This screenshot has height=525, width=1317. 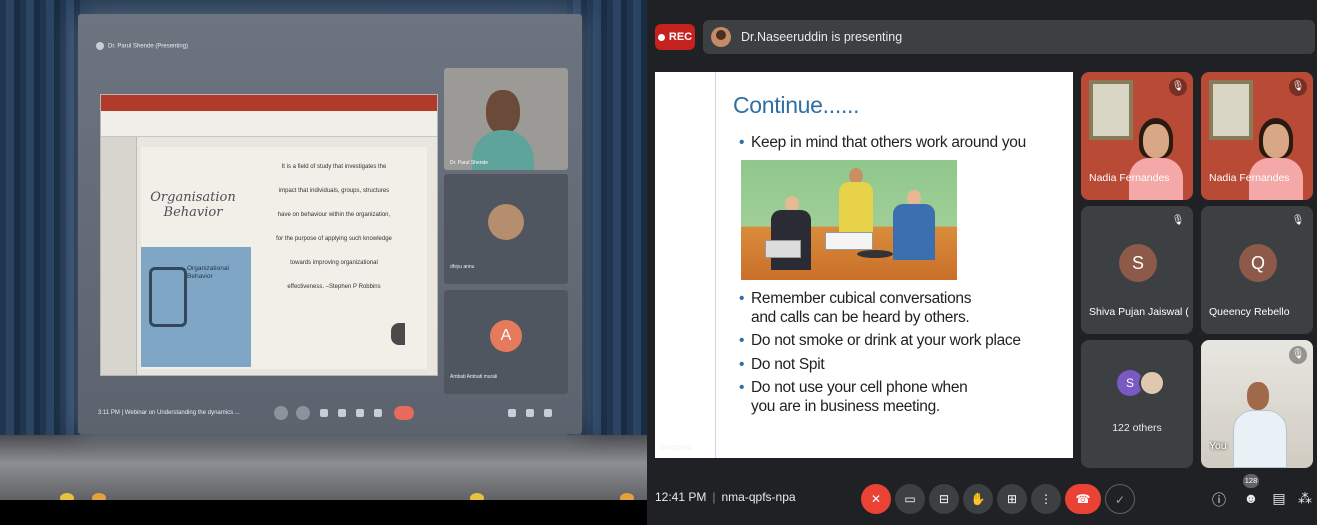 I want to click on captions-icon: ⊟, so click(x=944, y=499).